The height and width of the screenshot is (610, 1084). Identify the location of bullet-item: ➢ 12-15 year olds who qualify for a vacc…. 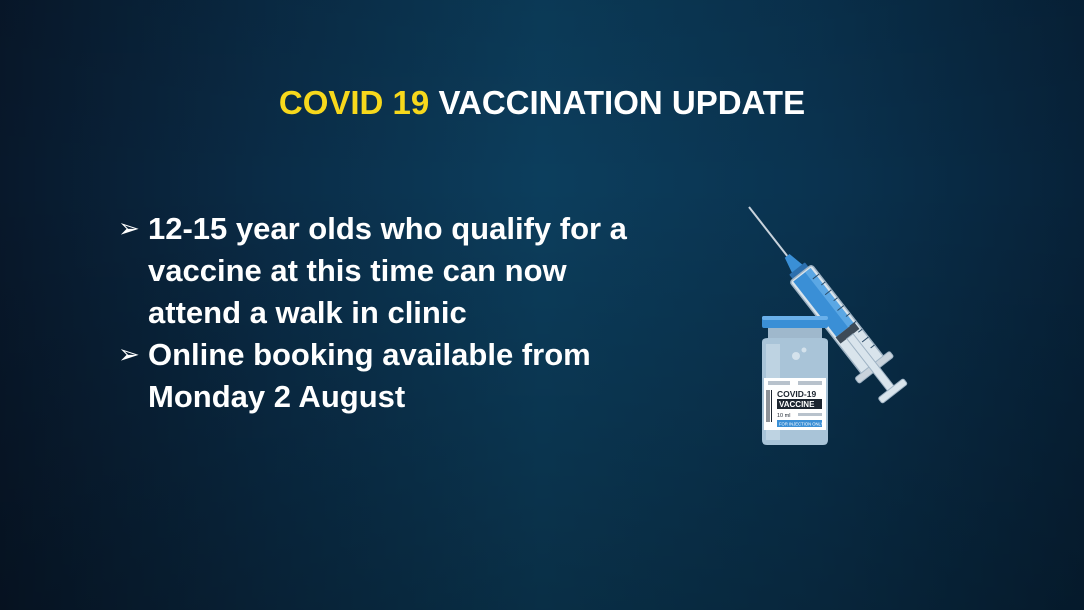
(418, 271).